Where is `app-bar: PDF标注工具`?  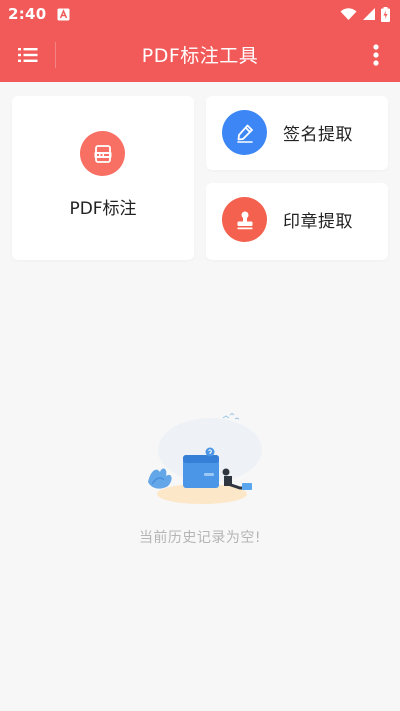 app-bar: PDF标注工具 is located at coordinates (200, 55).